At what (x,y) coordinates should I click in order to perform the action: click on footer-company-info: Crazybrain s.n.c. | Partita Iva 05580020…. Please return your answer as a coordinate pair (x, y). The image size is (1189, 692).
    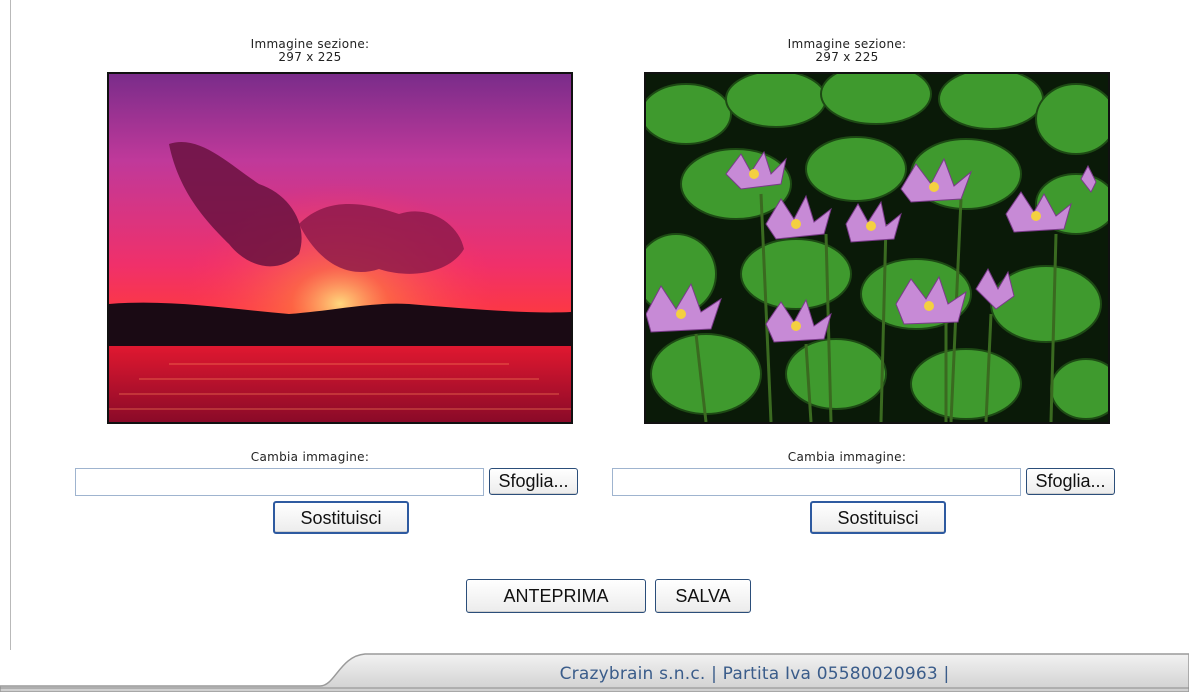
    Looking at the image, I should click on (754, 674).